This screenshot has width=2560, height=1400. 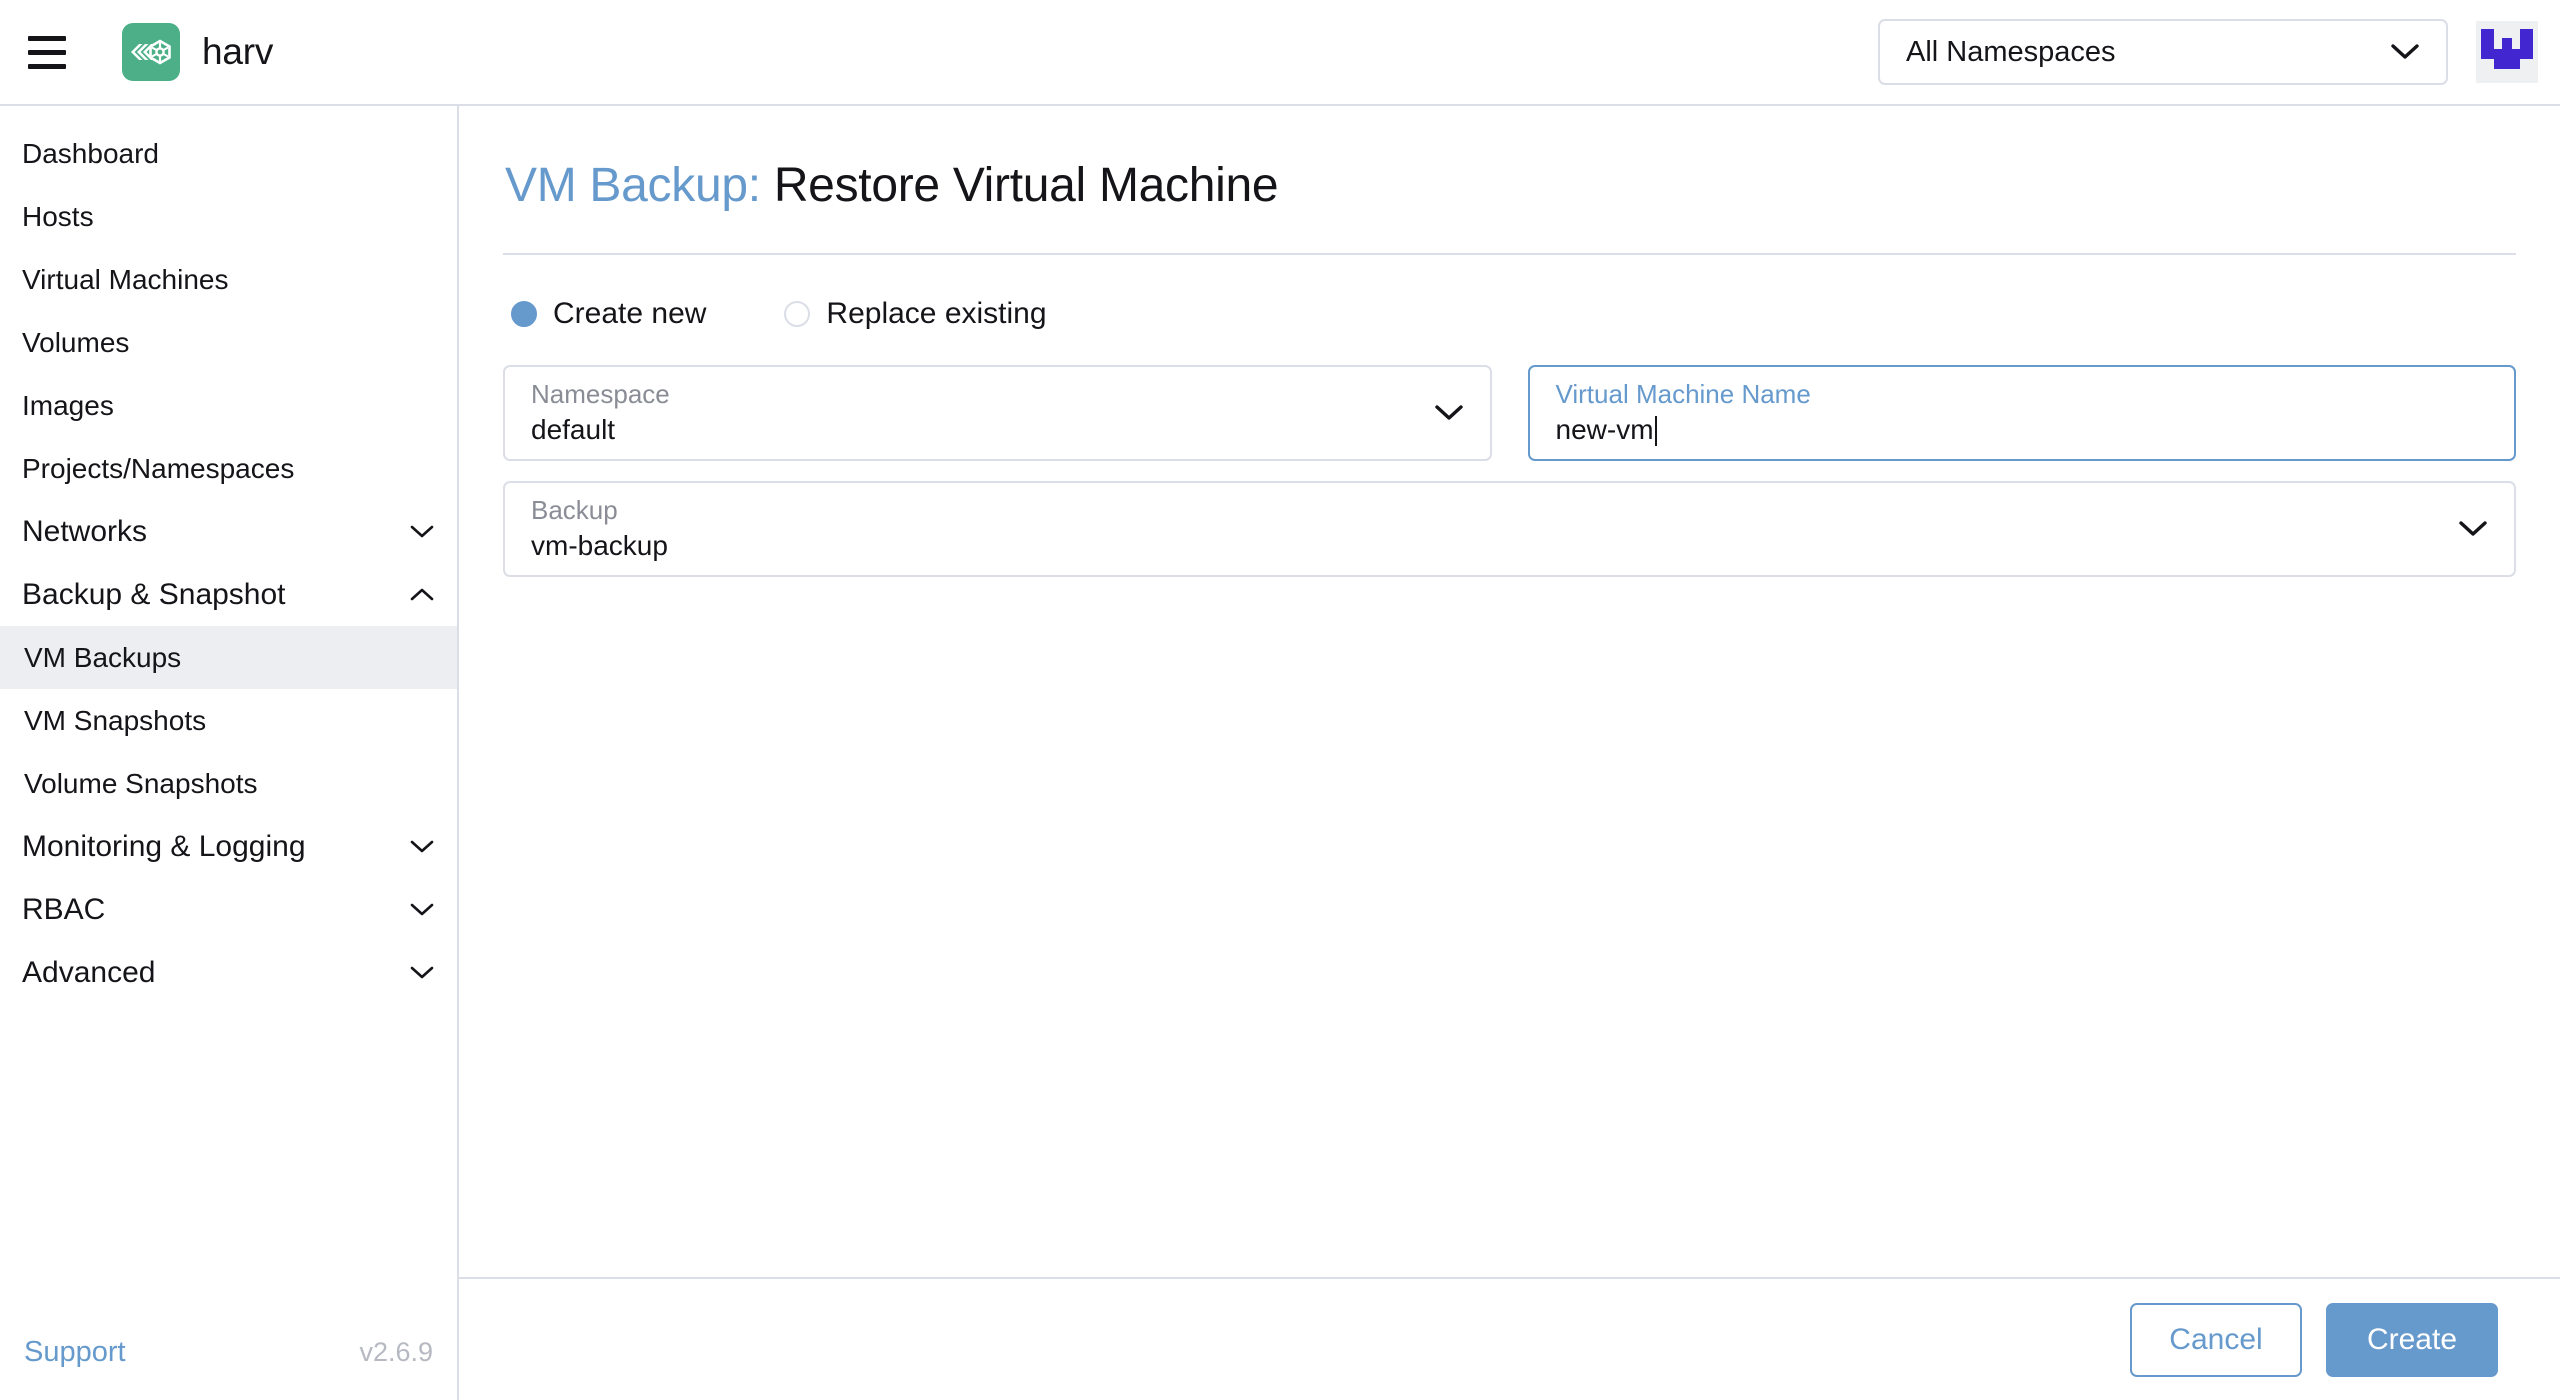 What do you see at coordinates (228, 216) in the screenshot?
I see `sidebar-item-hosts: Hosts` at bounding box center [228, 216].